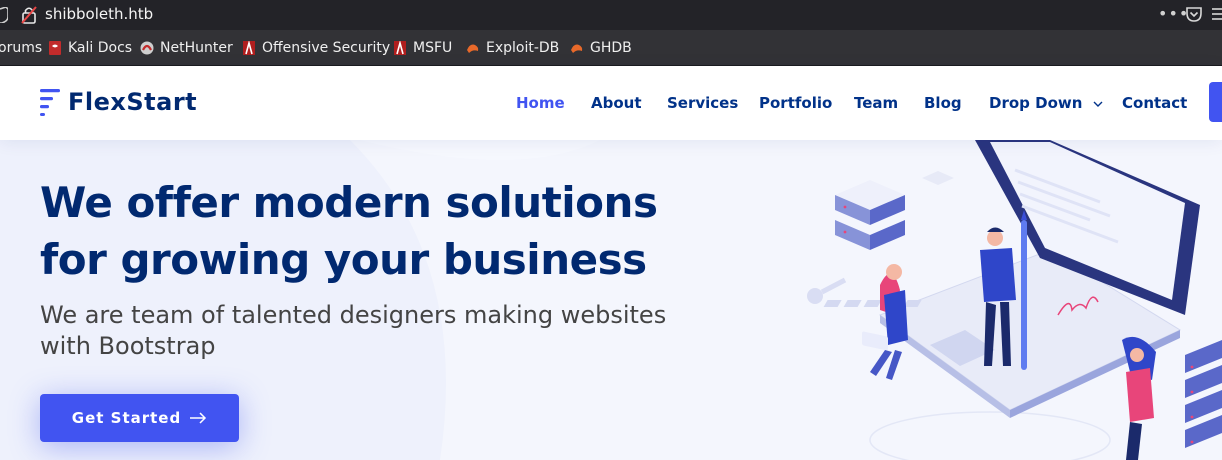 This screenshot has width=1222, height=460. What do you see at coordinates (100, 48) in the screenshot?
I see `bookmark-label: Kali Docs` at bounding box center [100, 48].